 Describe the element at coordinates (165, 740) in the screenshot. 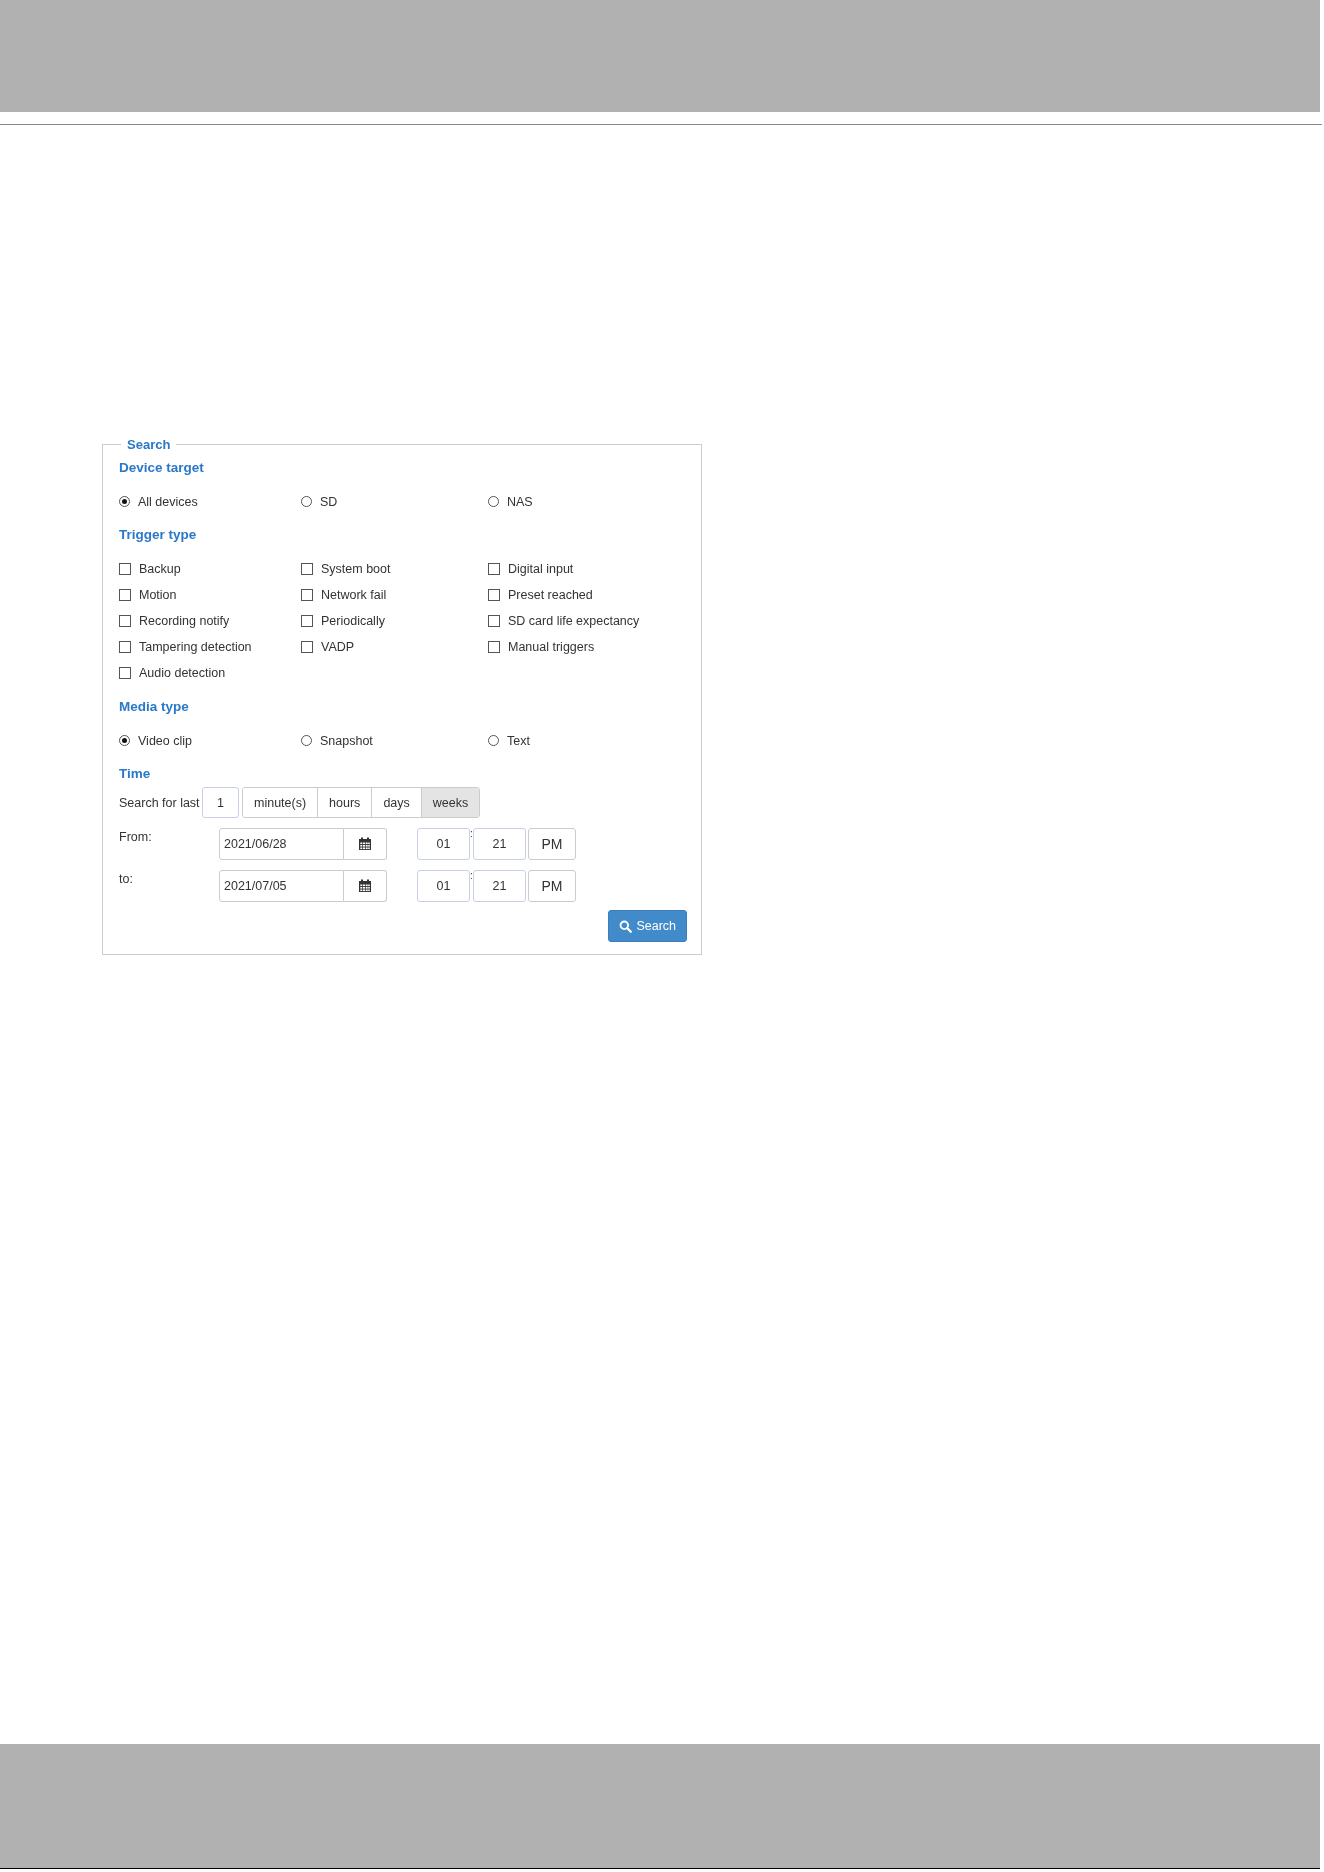

I see `option-label: Video clip` at that location.